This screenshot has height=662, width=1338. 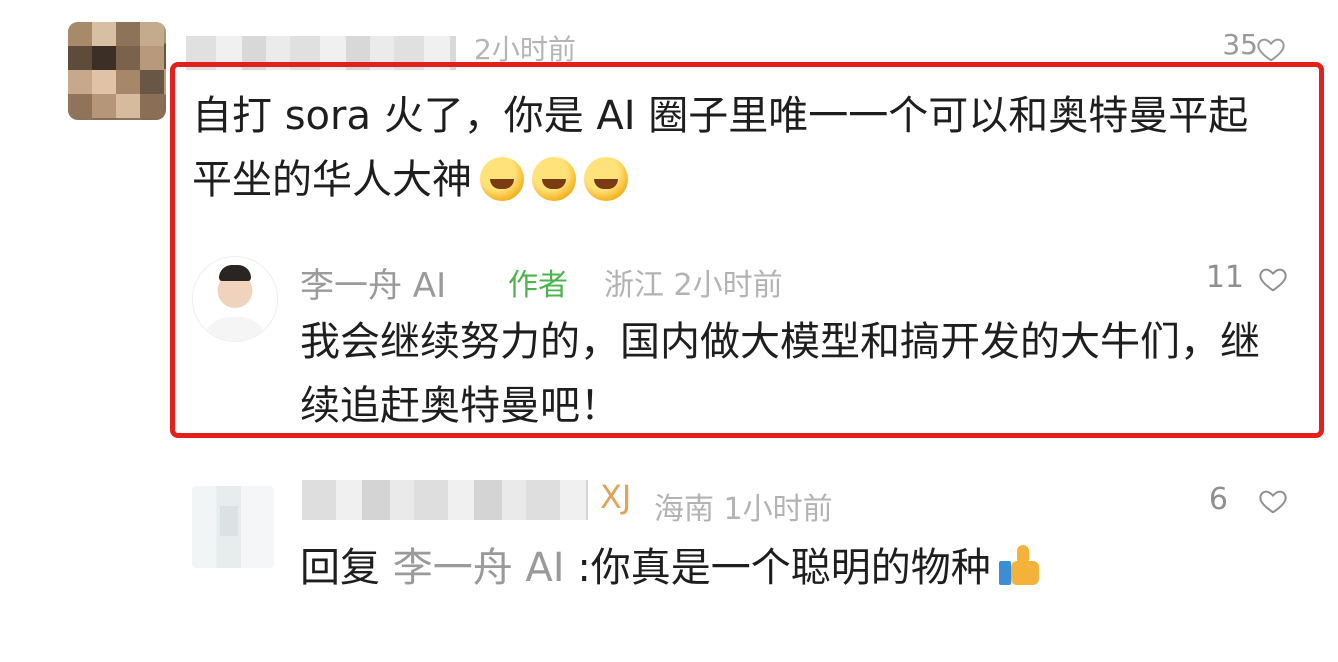 What do you see at coordinates (1224, 277) in the screenshot?
I see `like-count: 11` at bounding box center [1224, 277].